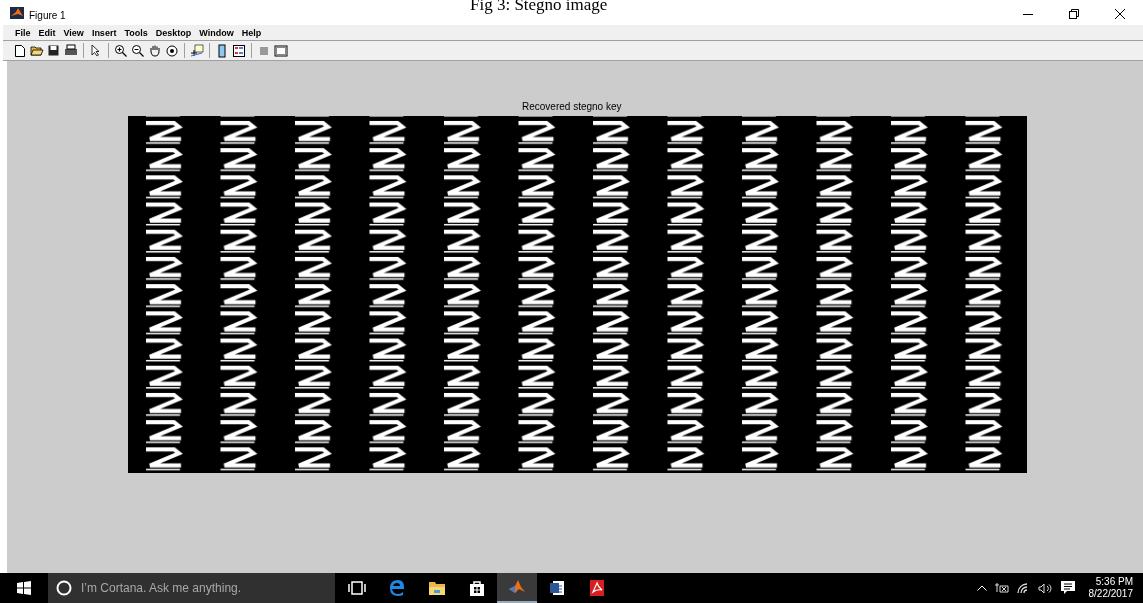 The width and height of the screenshot is (1143, 603). What do you see at coordinates (24, 588) in the screenshot?
I see `windows-logo-icon` at bounding box center [24, 588].